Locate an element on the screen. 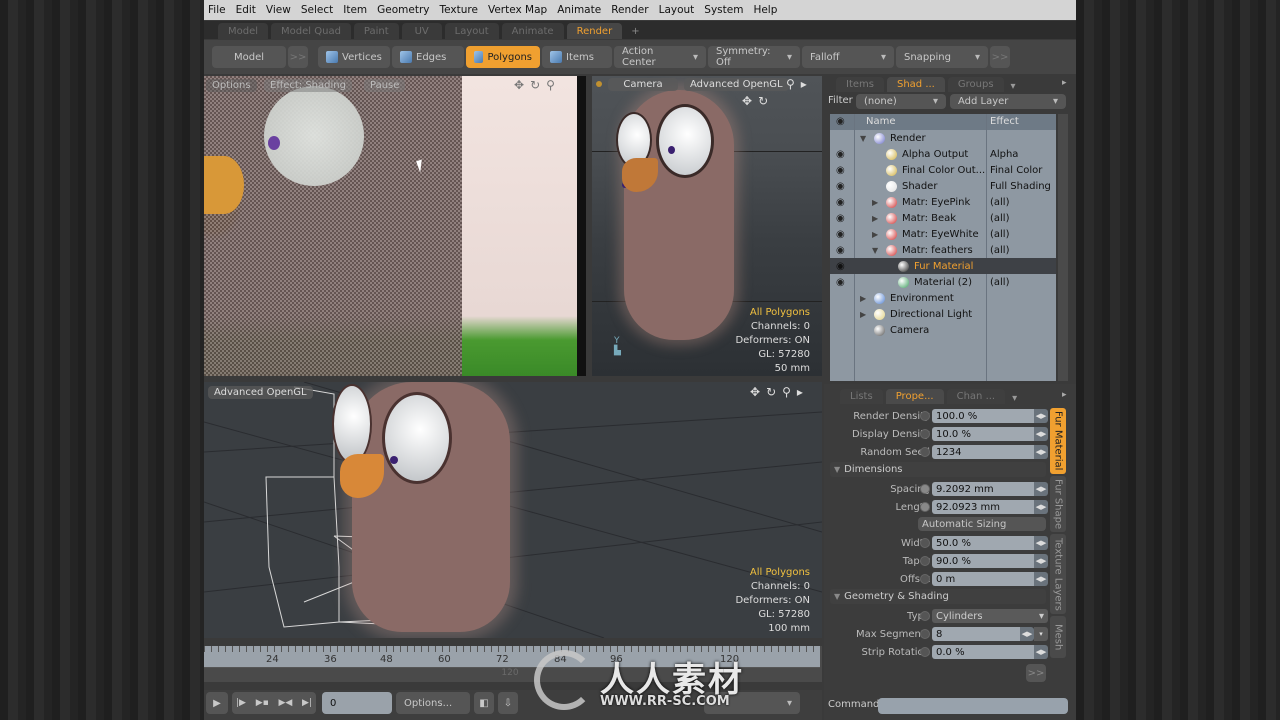 The width and height of the screenshot is (1280, 720). falloff-dropdown: Falloff is located at coordinates (848, 57).